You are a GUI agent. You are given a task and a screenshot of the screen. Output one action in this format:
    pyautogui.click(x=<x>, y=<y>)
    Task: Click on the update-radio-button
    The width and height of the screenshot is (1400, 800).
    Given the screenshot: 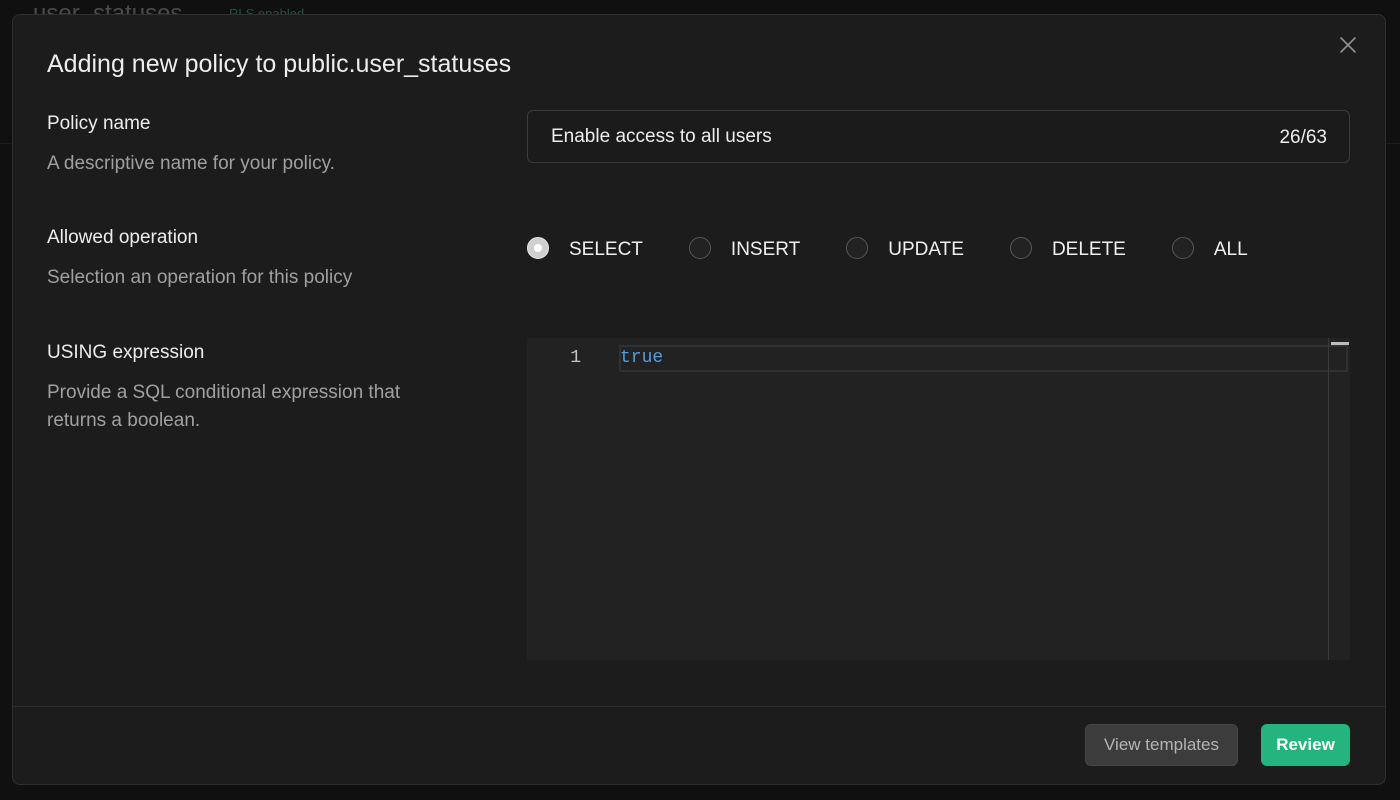 What is the action you would take?
    pyautogui.click(x=857, y=248)
    